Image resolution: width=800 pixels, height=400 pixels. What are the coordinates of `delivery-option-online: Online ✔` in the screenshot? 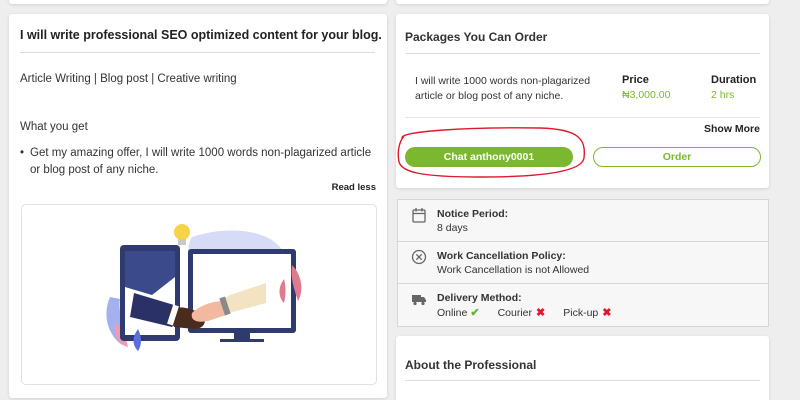 It's located at (458, 313).